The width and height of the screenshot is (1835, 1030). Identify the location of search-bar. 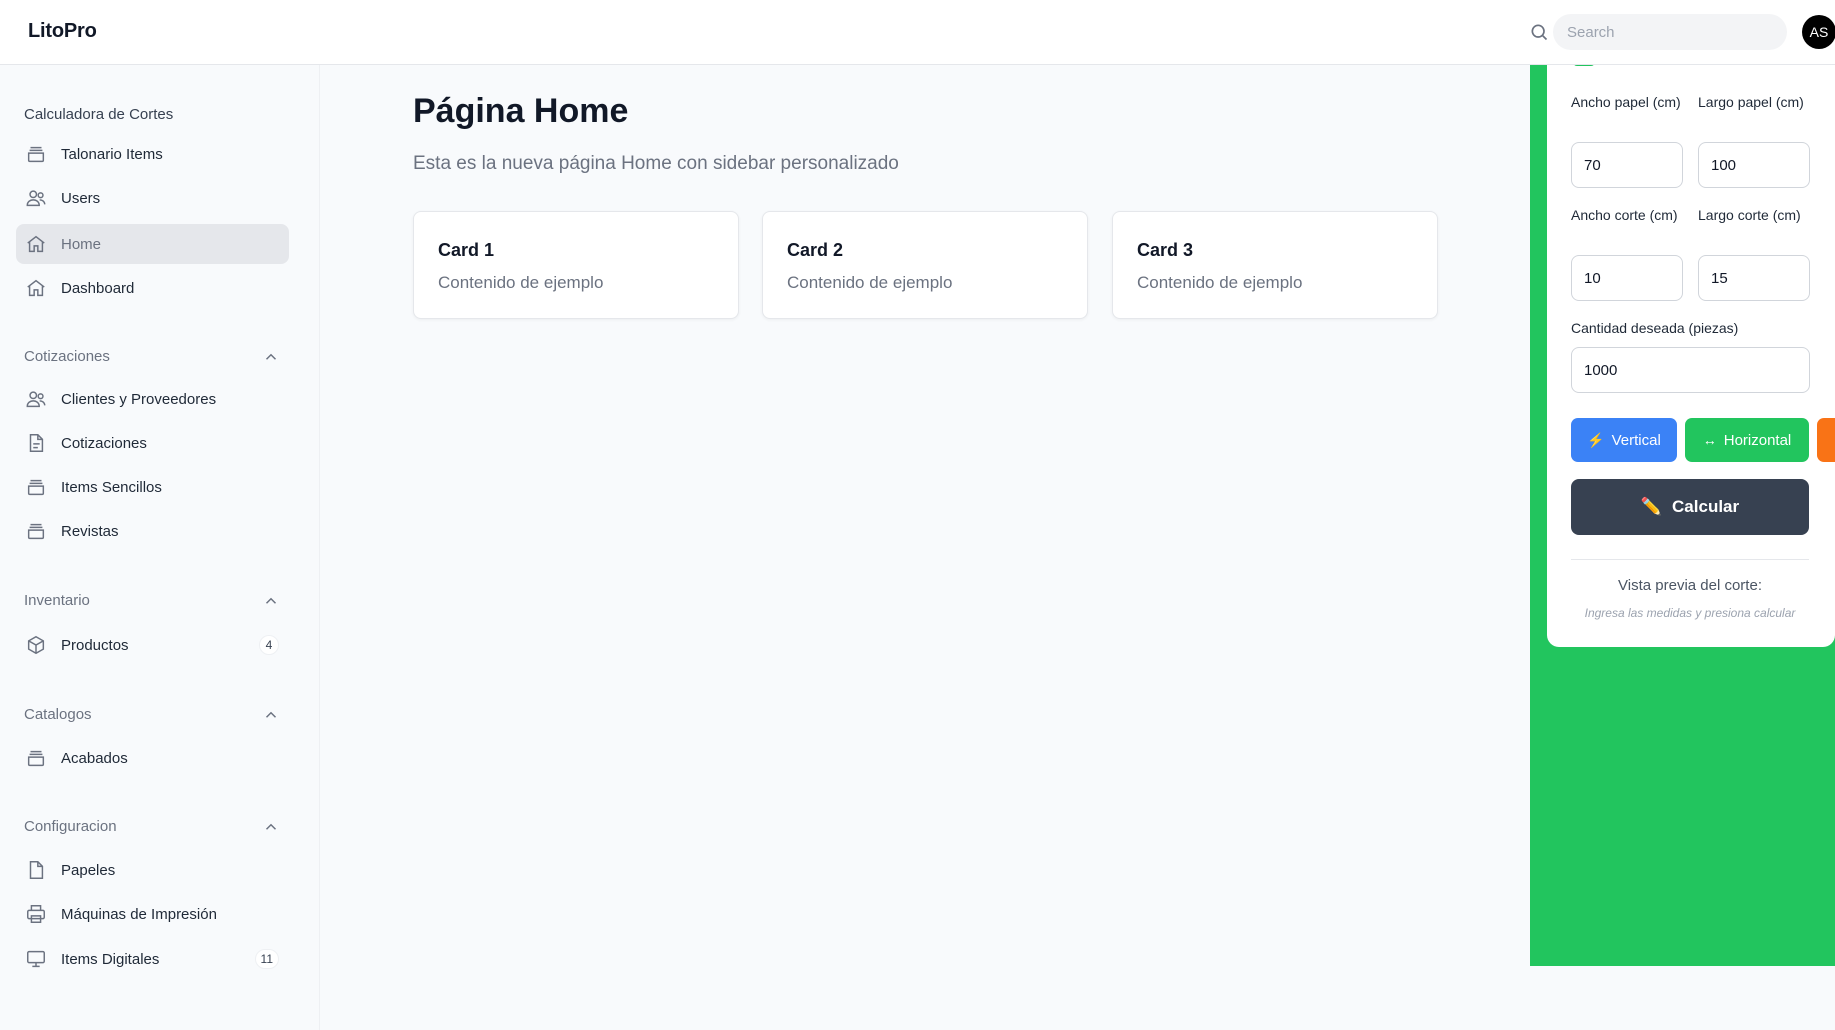
(1656, 32).